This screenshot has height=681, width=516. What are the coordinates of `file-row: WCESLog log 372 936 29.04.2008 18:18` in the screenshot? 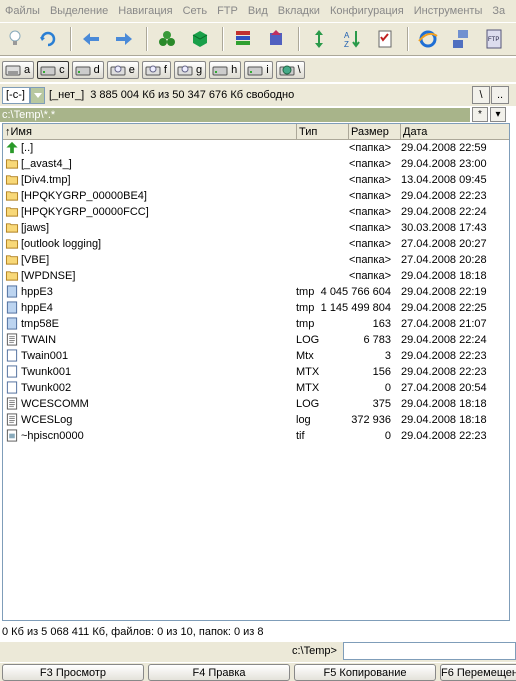 It's located at (256, 420).